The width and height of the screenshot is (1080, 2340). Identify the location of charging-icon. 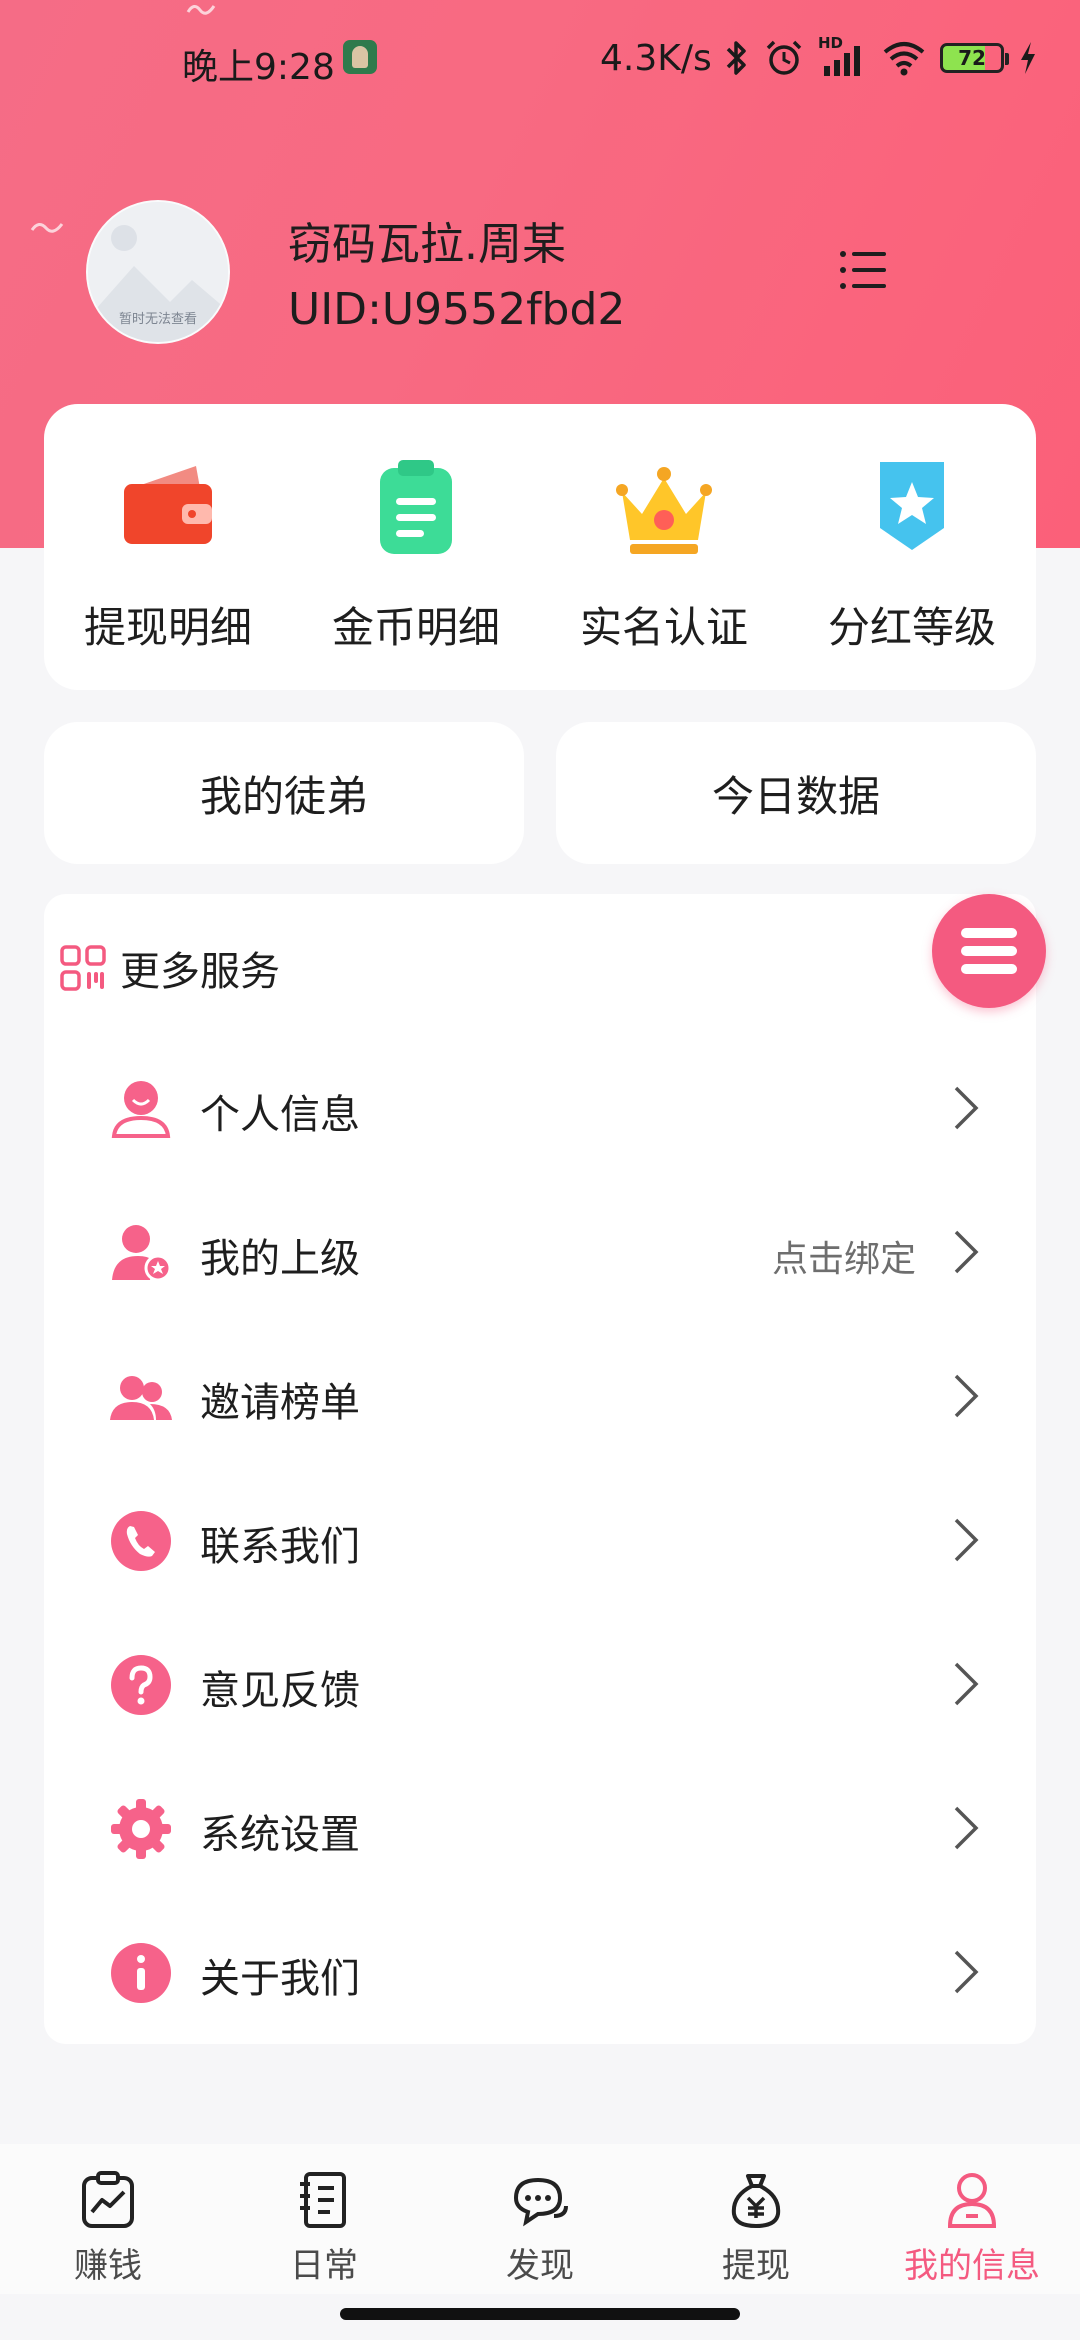
(1028, 58).